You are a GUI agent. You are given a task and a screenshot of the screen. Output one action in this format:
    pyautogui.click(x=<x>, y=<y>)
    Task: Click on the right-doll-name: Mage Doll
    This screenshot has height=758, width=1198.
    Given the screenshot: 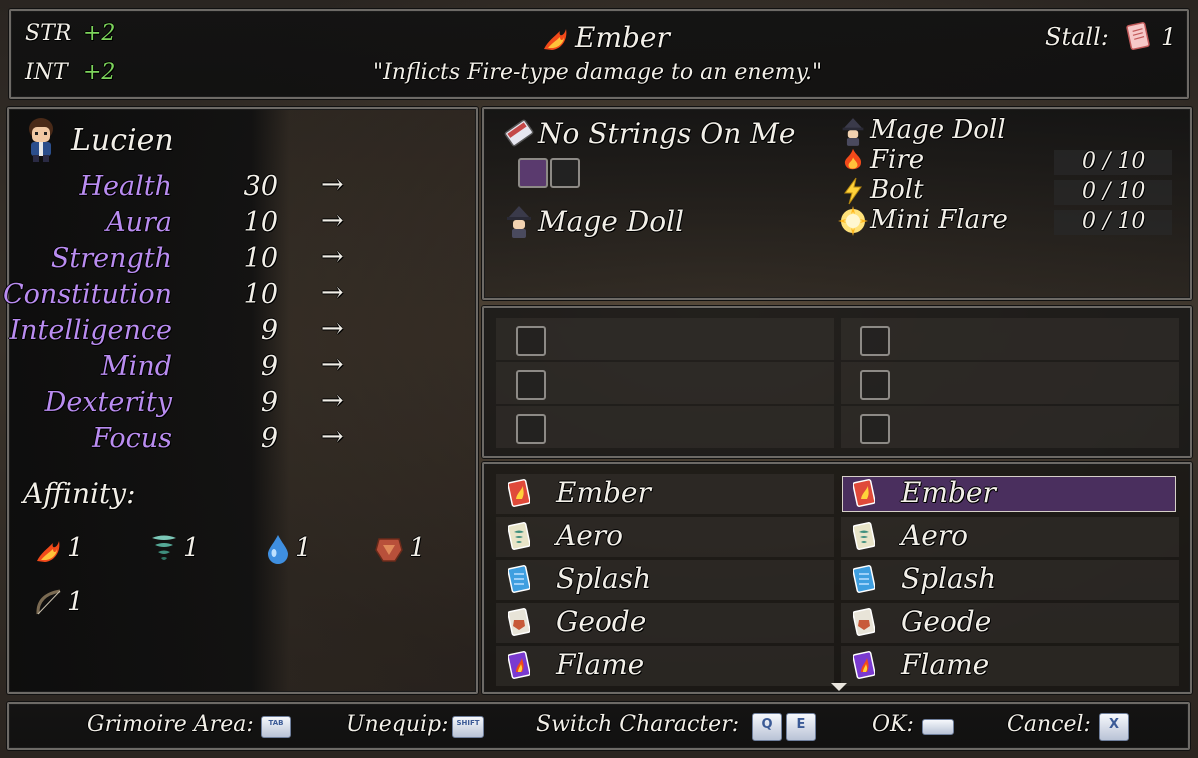 What is the action you would take?
    pyautogui.click(x=938, y=130)
    